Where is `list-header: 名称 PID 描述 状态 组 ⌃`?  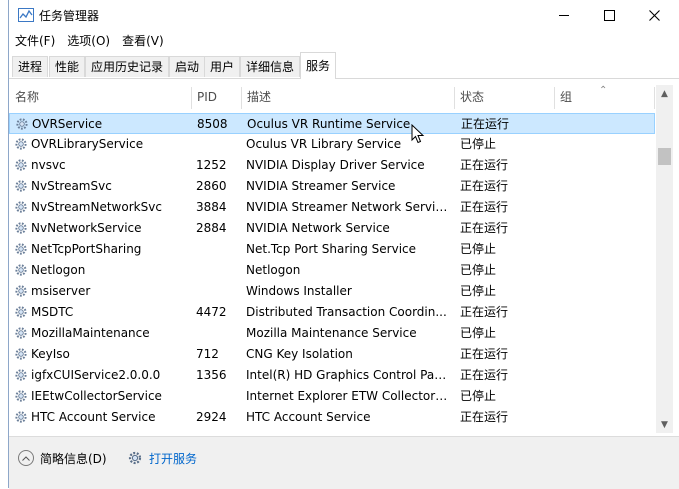
list-header: 名称 PID 描述 状态 组 ⌃ is located at coordinates (332, 97).